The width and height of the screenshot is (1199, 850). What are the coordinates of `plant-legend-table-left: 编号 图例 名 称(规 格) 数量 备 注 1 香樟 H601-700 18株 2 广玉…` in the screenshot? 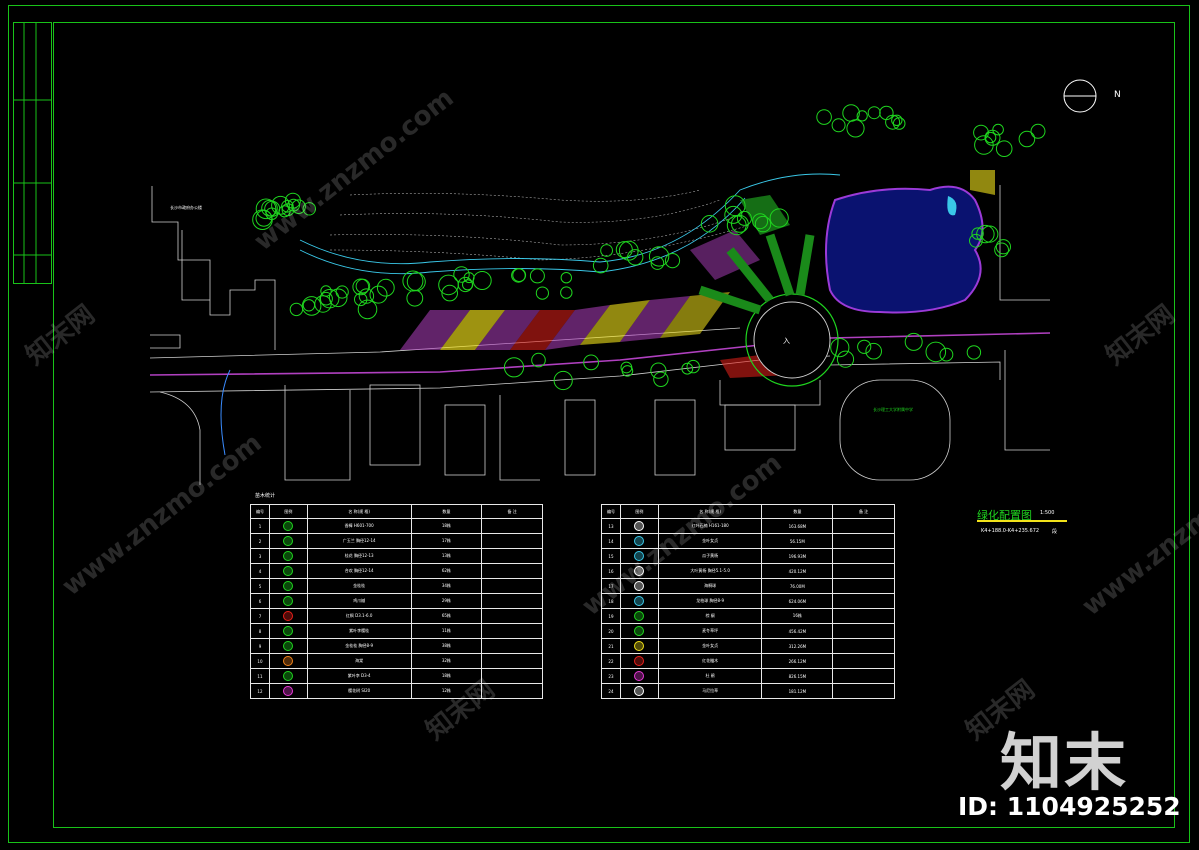 It's located at (396, 601).